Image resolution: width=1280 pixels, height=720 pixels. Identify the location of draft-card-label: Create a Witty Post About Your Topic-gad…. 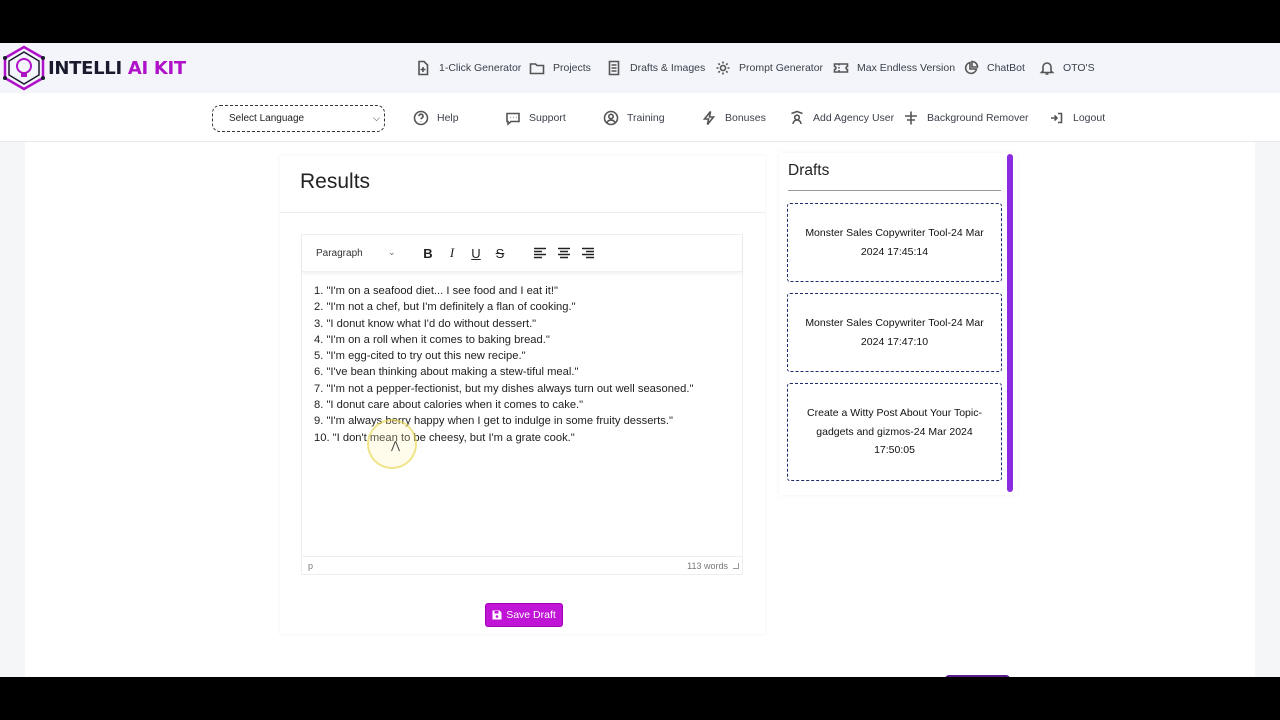
(894, 432).